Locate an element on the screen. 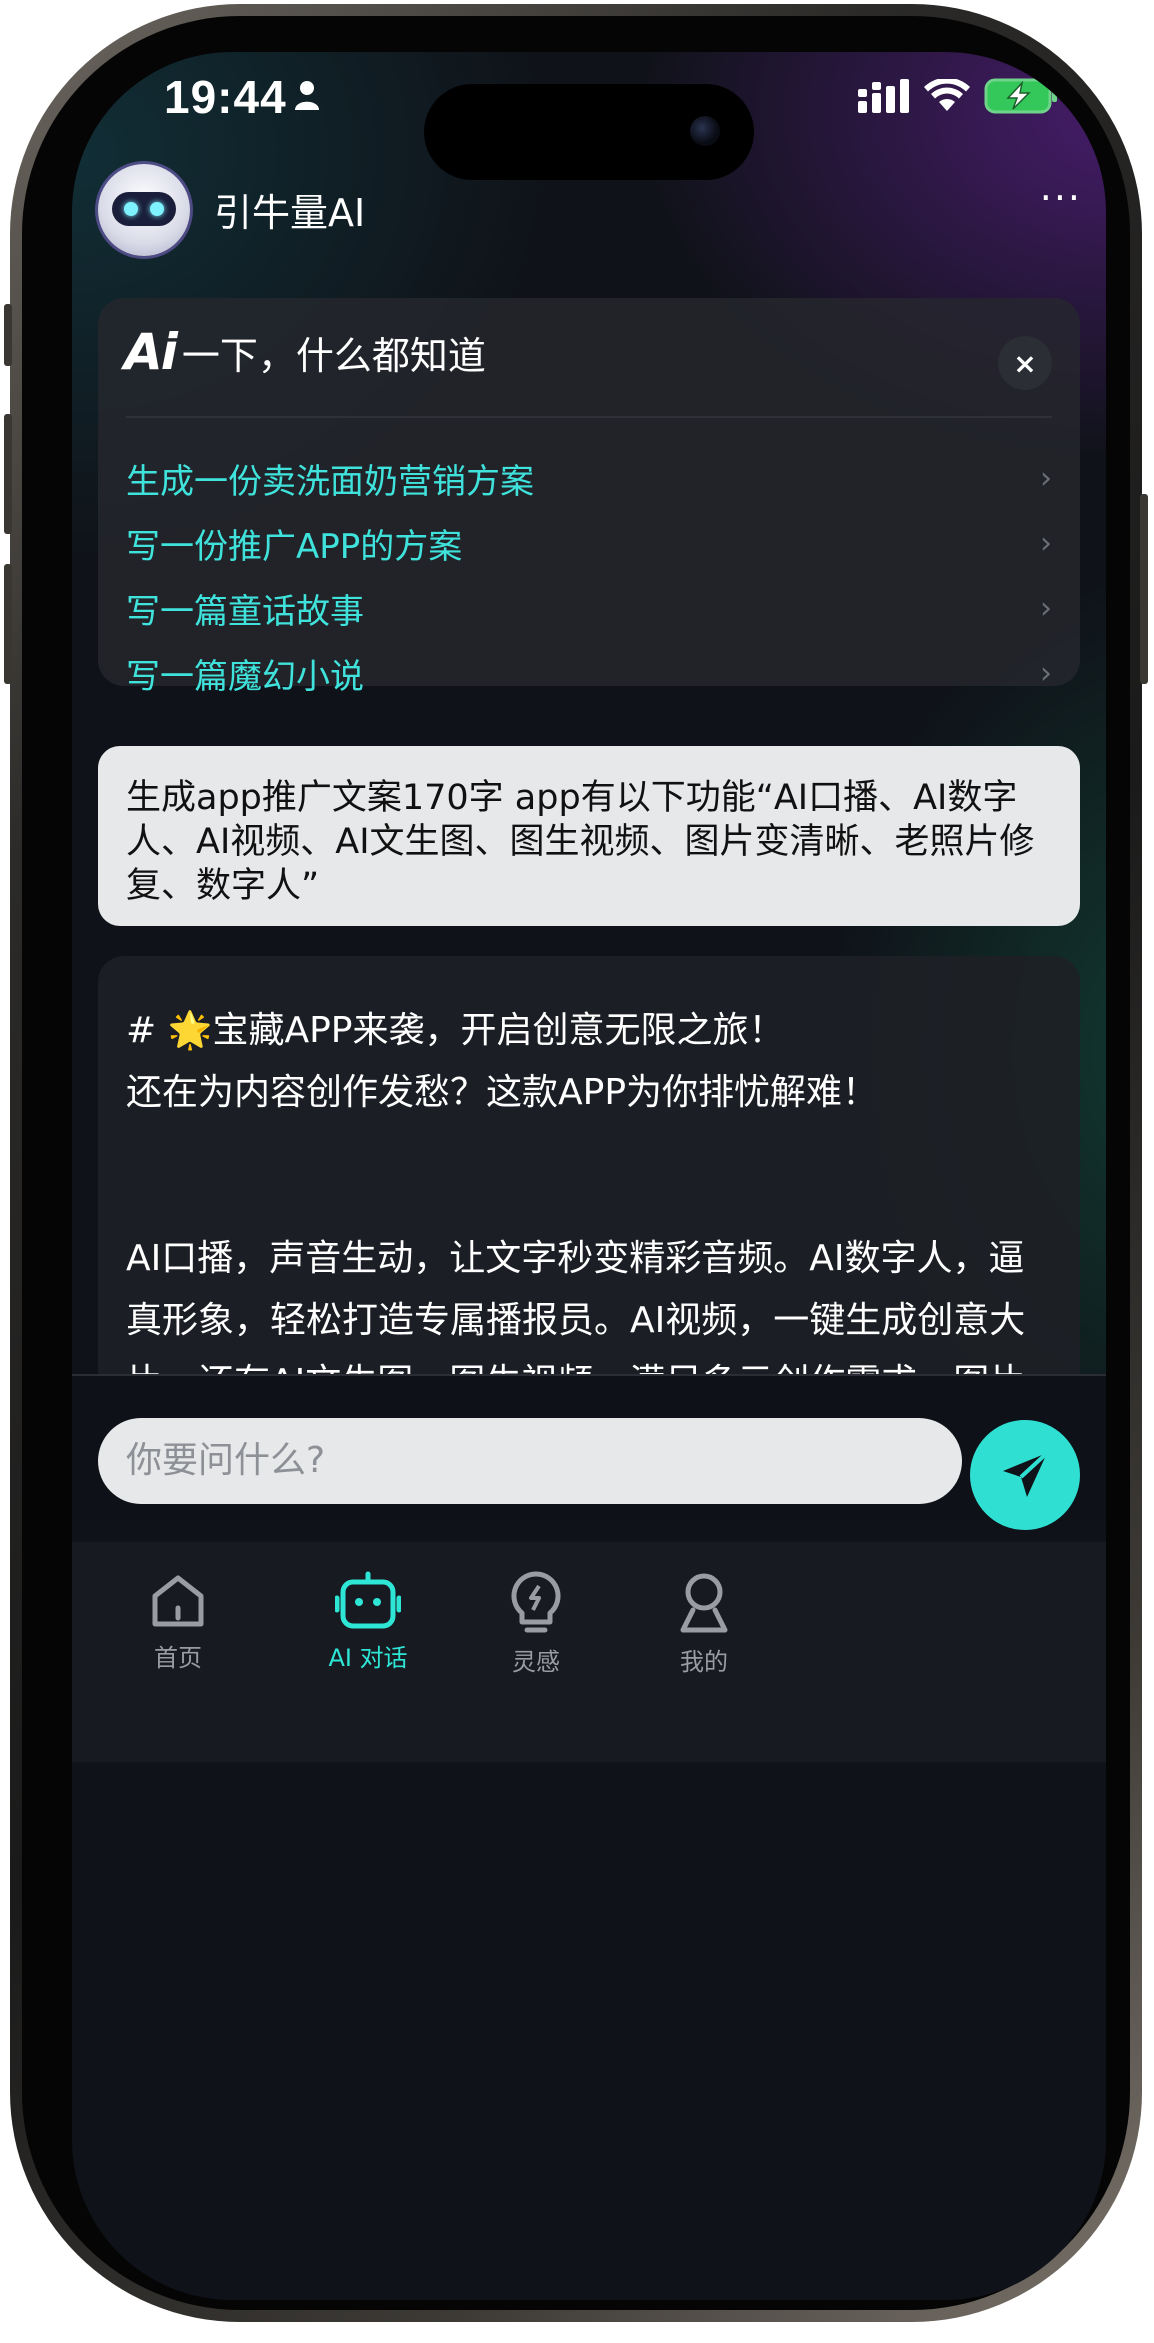  profile-icon is located at coordinates (704, 1603).